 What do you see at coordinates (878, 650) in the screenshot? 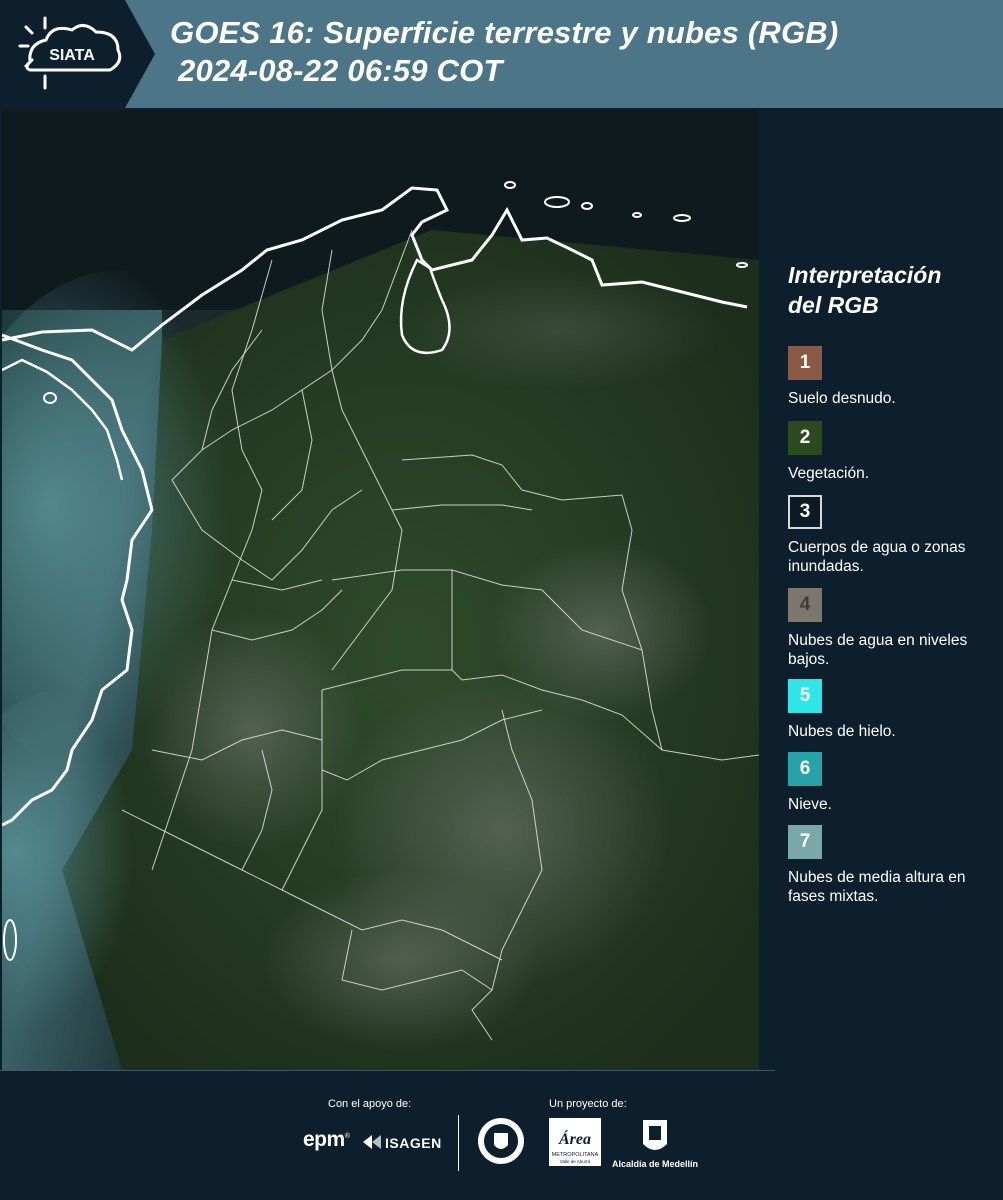
I see `legend-label-4: Nubes de agua en niveles bajos.` at bounding box center [878, 650].